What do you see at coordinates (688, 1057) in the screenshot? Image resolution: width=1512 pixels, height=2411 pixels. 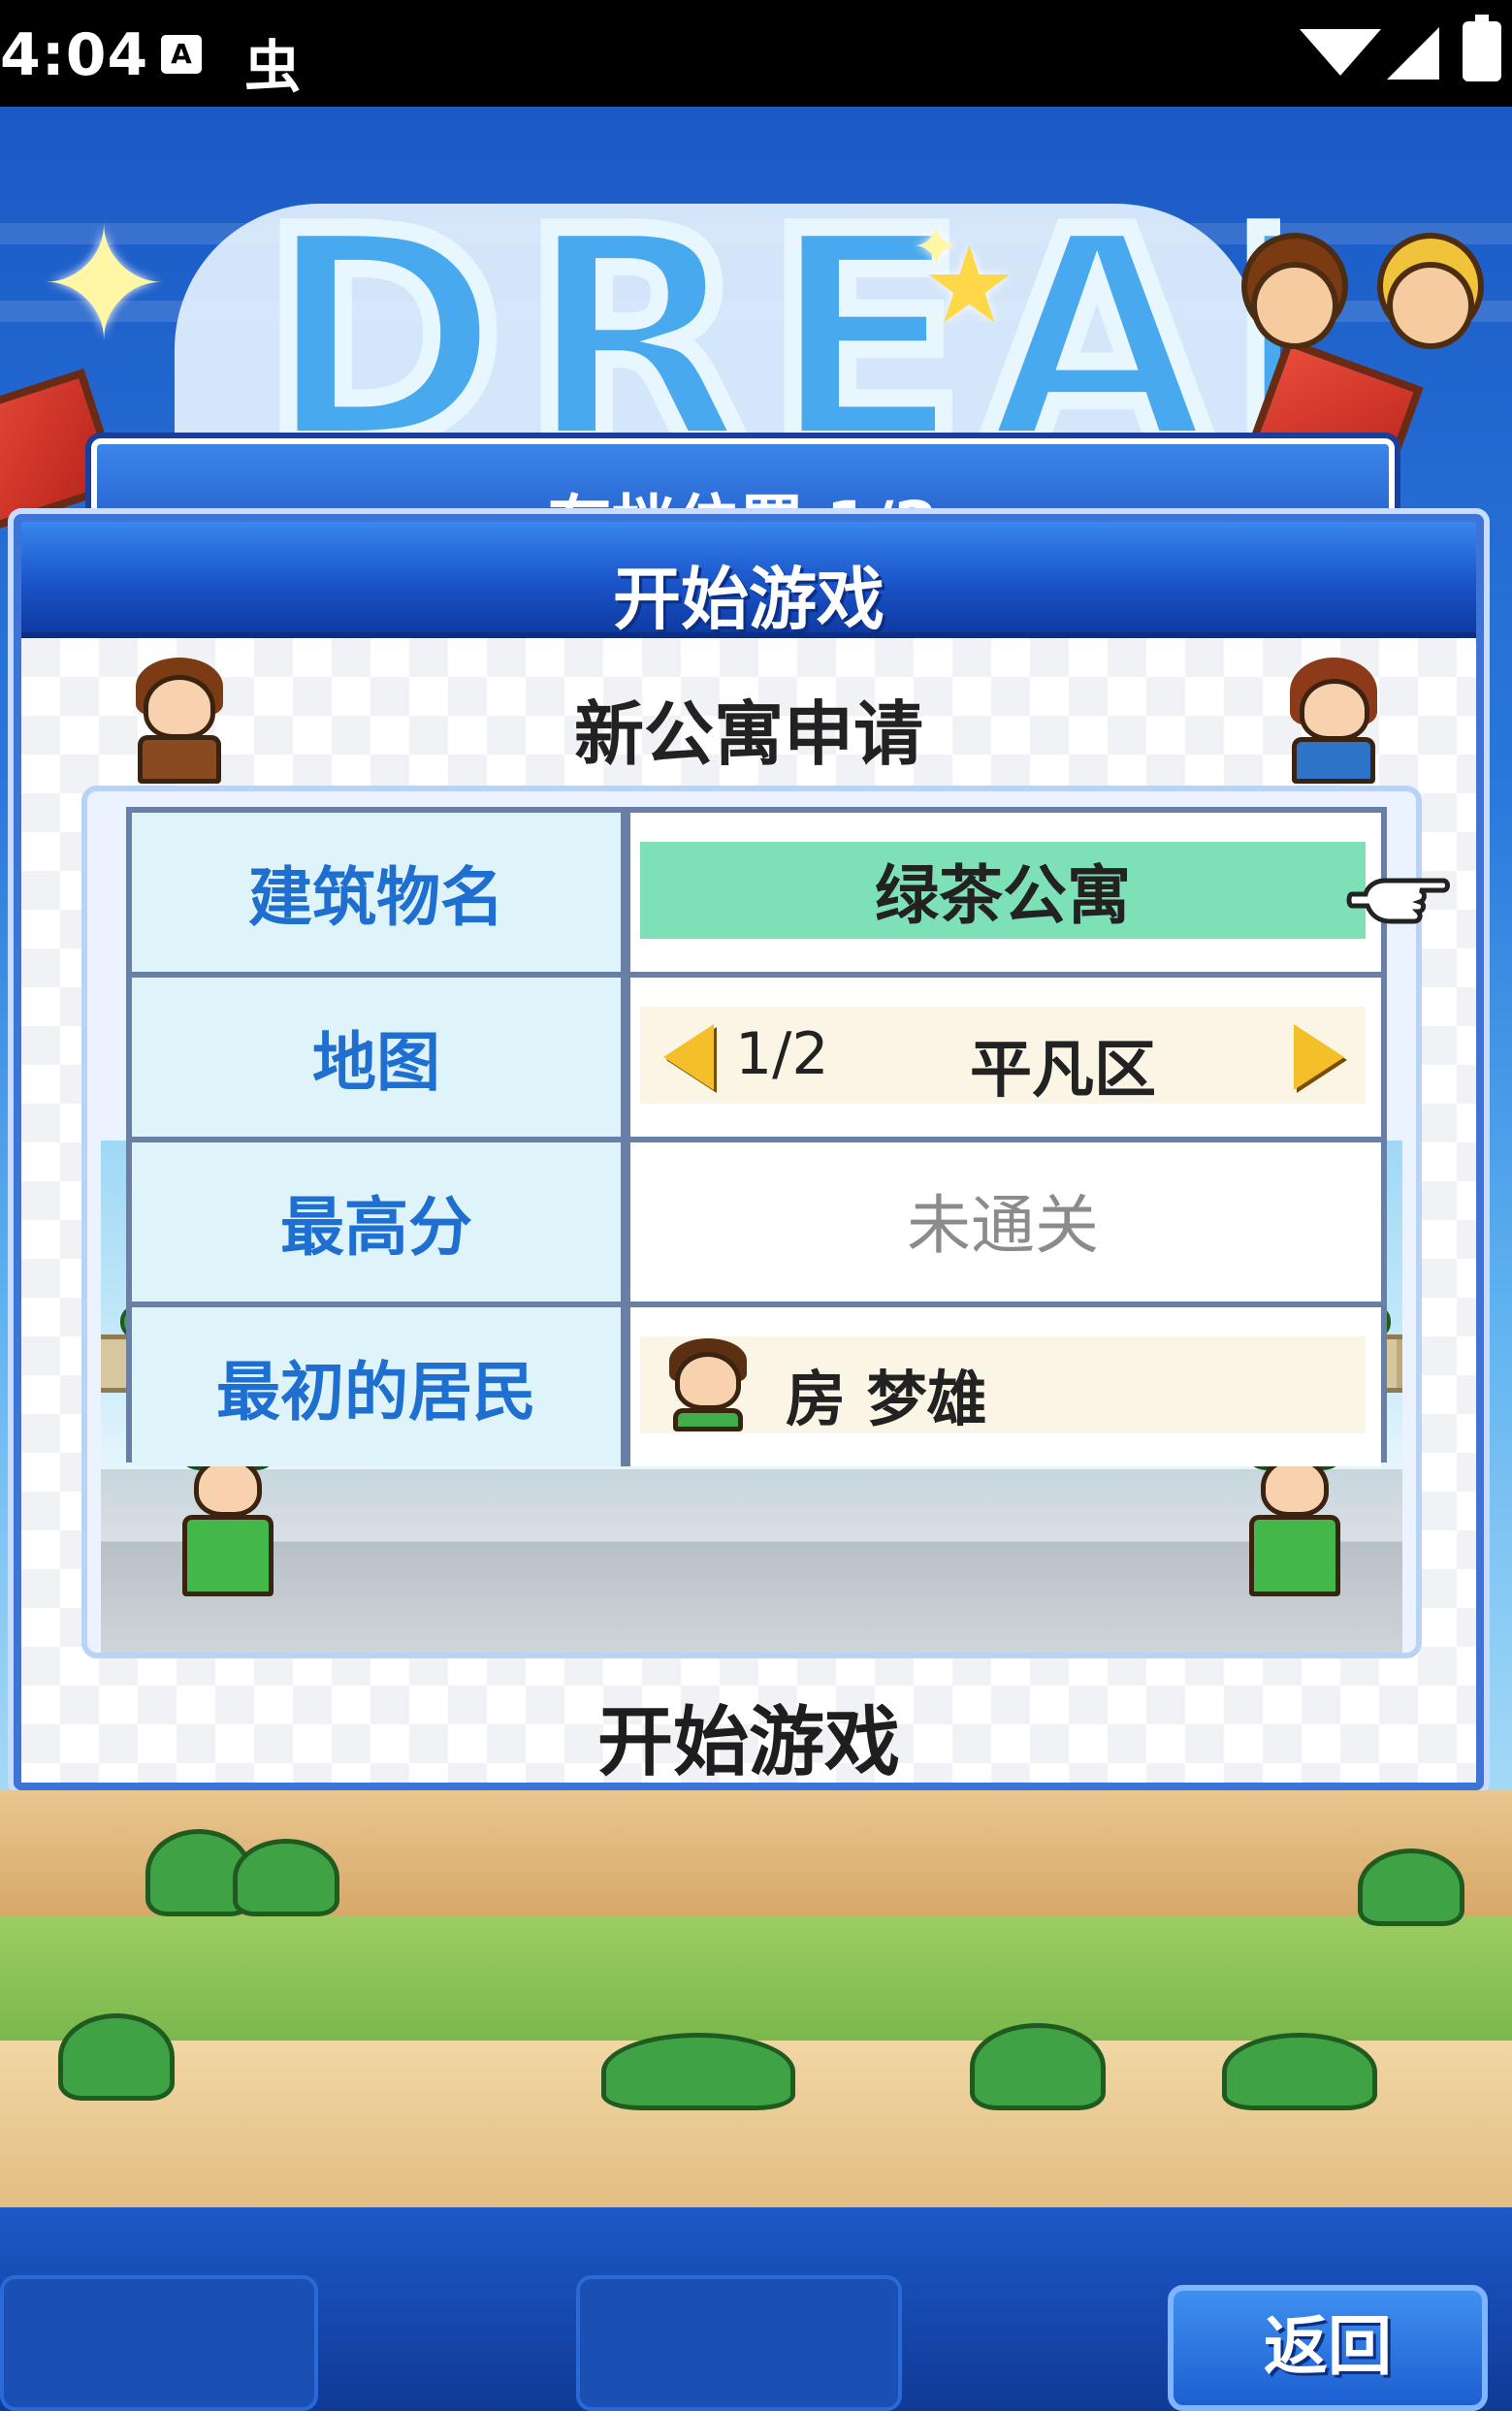 I see `triangle-left-icon` at bounding box center [688, 1057].